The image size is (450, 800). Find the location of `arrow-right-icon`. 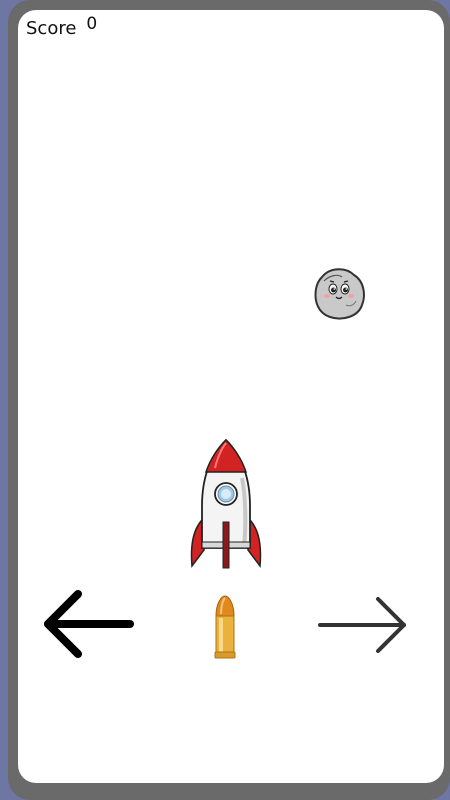

arrow-right-icon is located at coordinates (364, 625).